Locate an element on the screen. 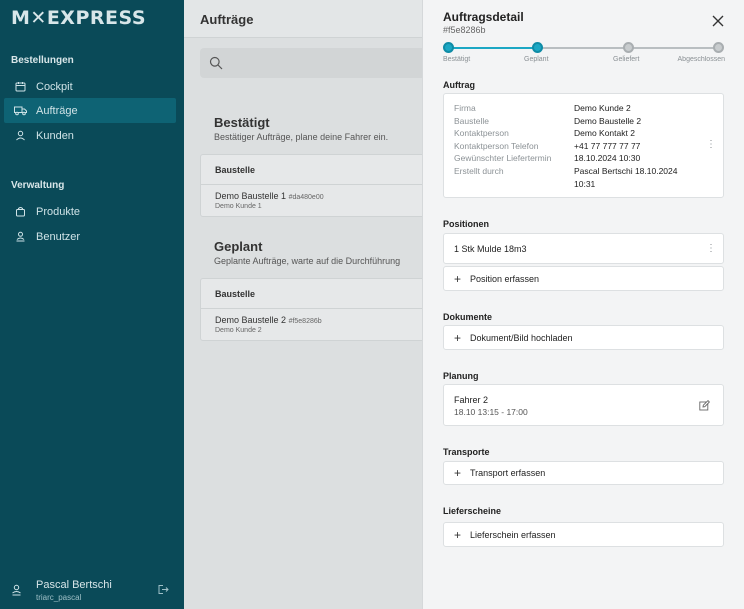  add-delivery-note-button: + Lieferschein erfassen is located at coordinates (583, 534).